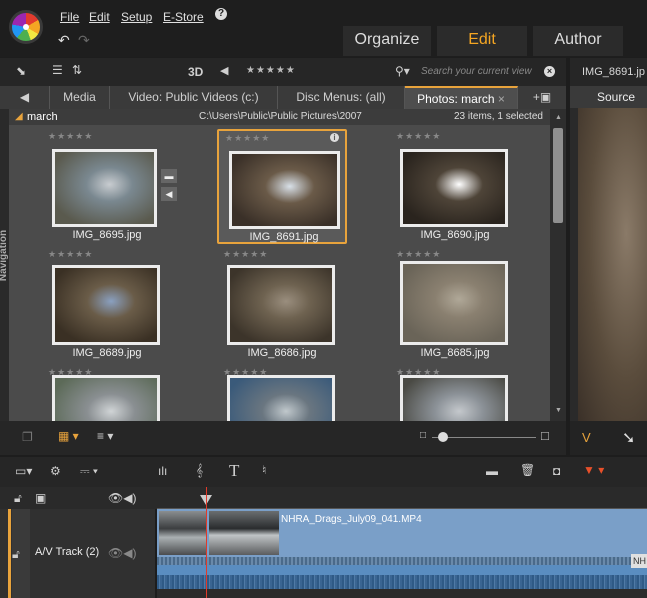 The image size is (647, 598). Describe the element at coordinates (162, 471) in the screenshot. I see `audio-mixer-icon: ılı` at that location.